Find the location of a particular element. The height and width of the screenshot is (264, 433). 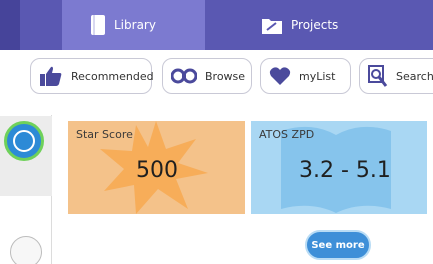

mylist-button: myList is located at coordinates (305, 76).